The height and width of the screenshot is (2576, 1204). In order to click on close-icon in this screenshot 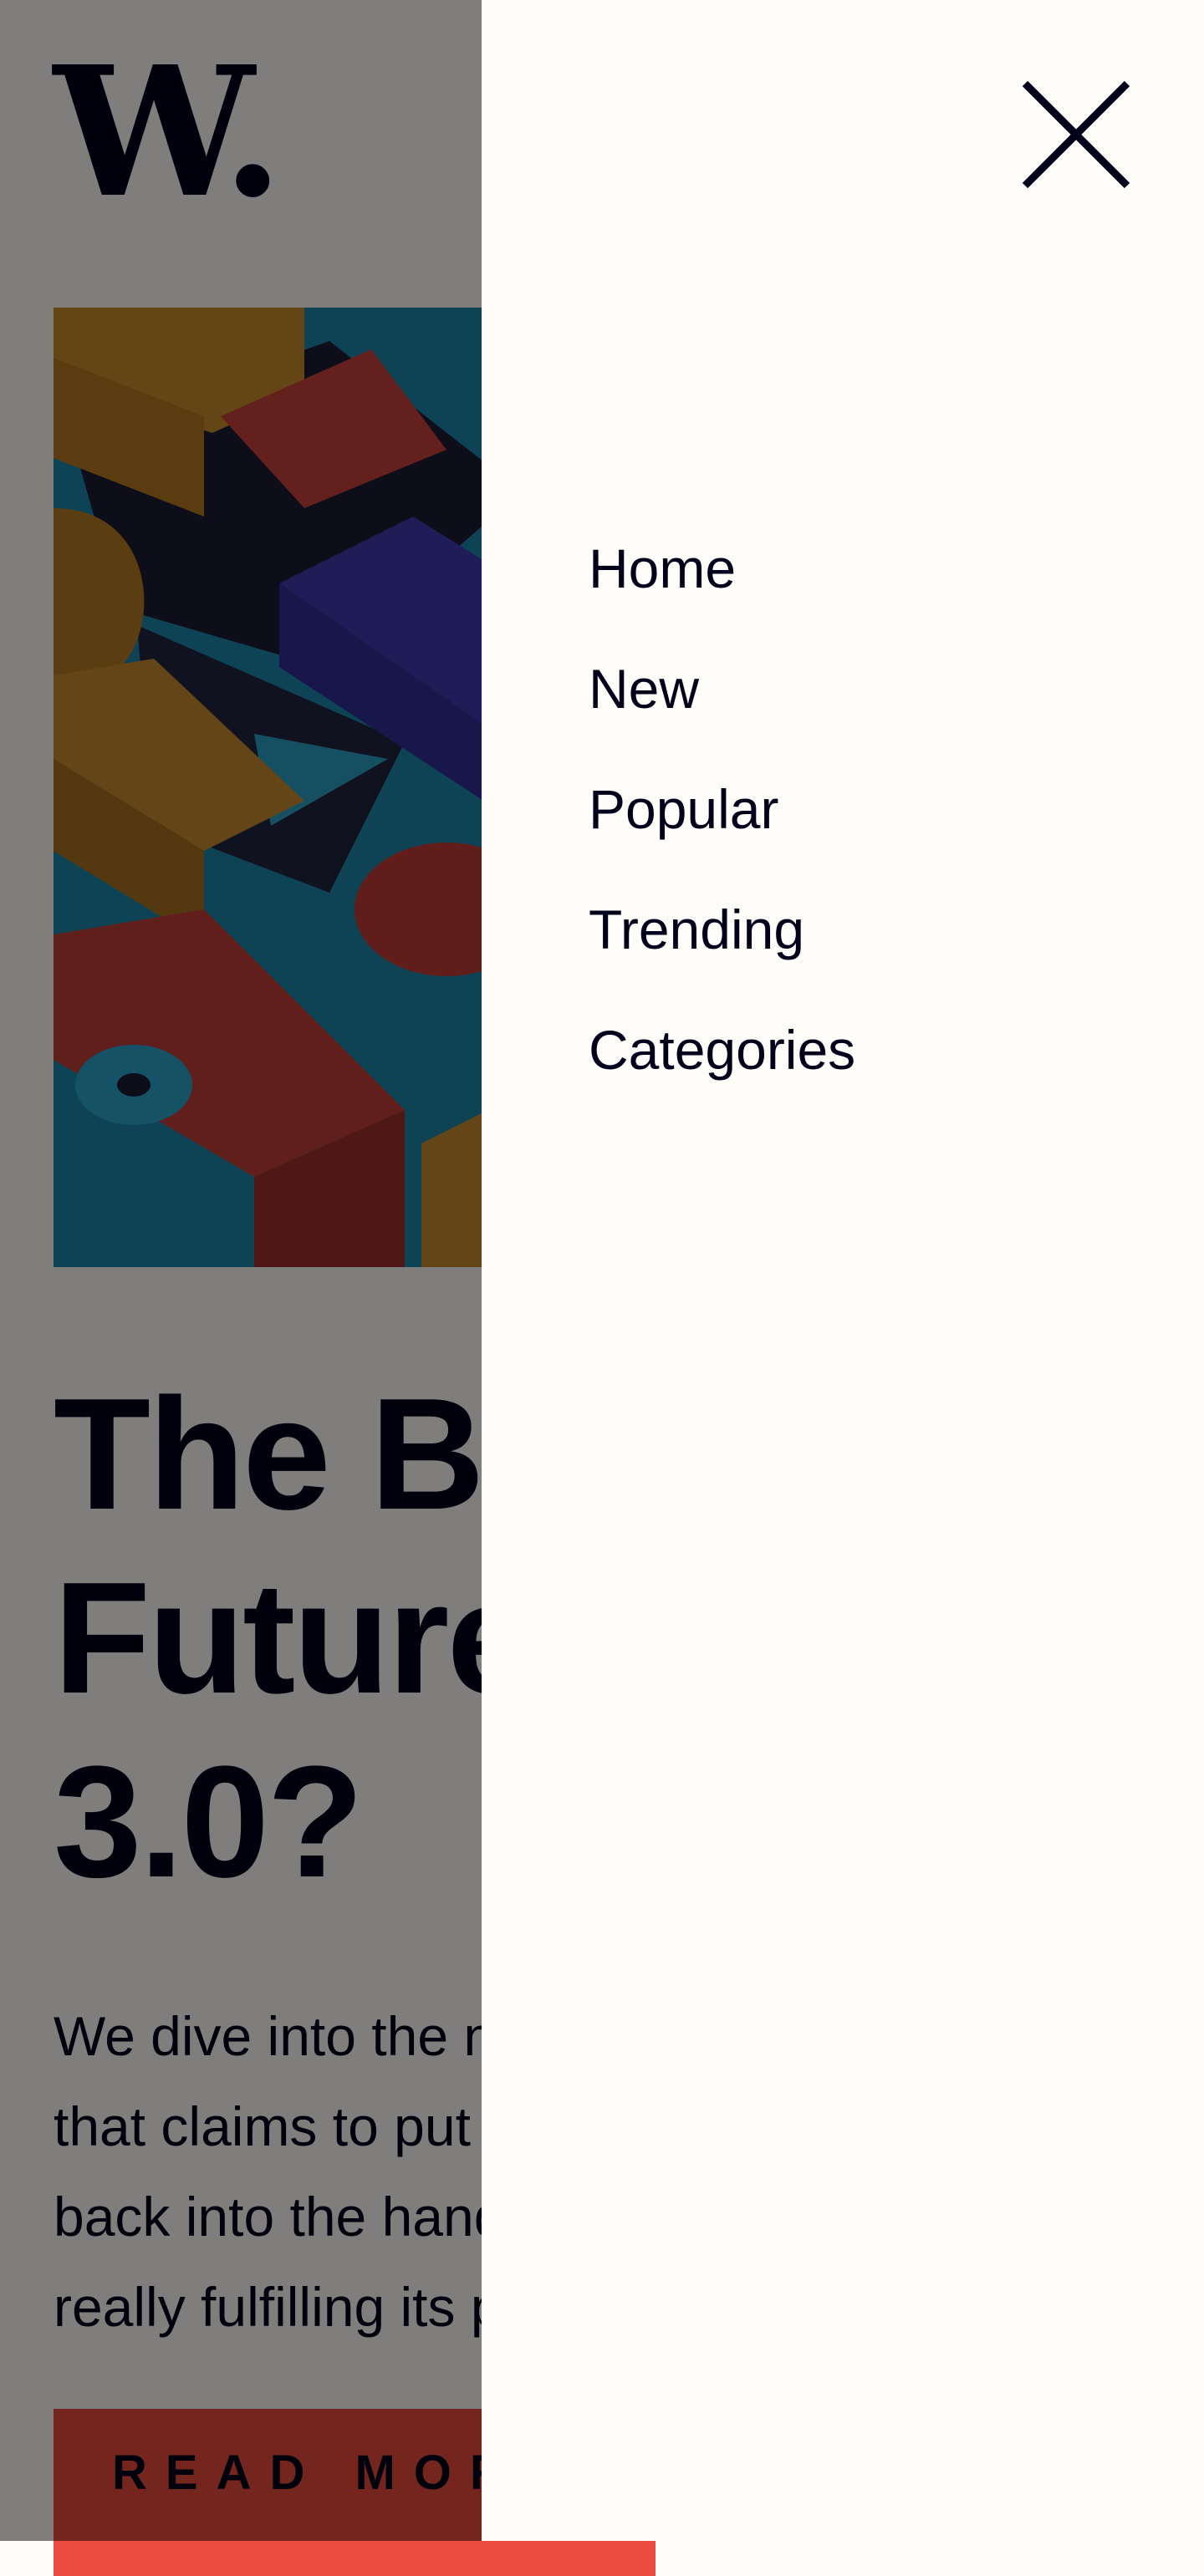, I will do `click(1076, 134)`.